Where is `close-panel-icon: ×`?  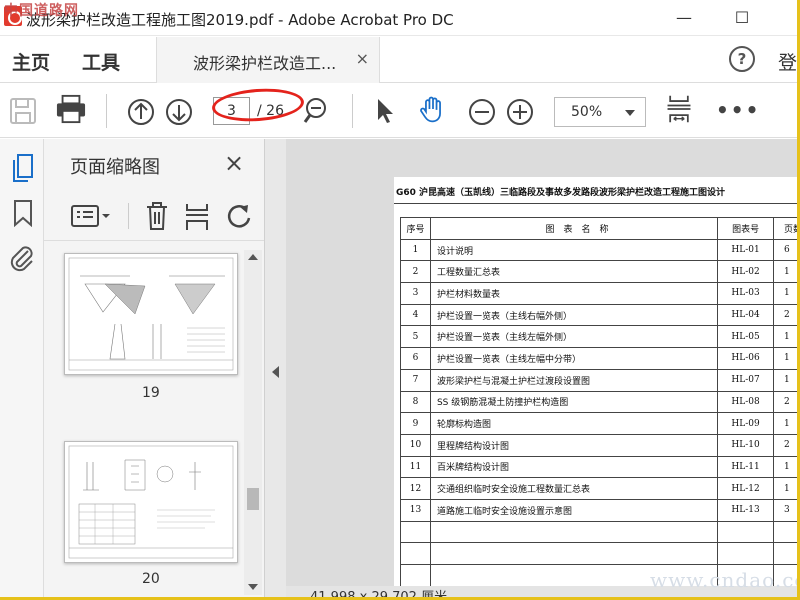 close-panel-icon: × is located at coordinates (234, 163).